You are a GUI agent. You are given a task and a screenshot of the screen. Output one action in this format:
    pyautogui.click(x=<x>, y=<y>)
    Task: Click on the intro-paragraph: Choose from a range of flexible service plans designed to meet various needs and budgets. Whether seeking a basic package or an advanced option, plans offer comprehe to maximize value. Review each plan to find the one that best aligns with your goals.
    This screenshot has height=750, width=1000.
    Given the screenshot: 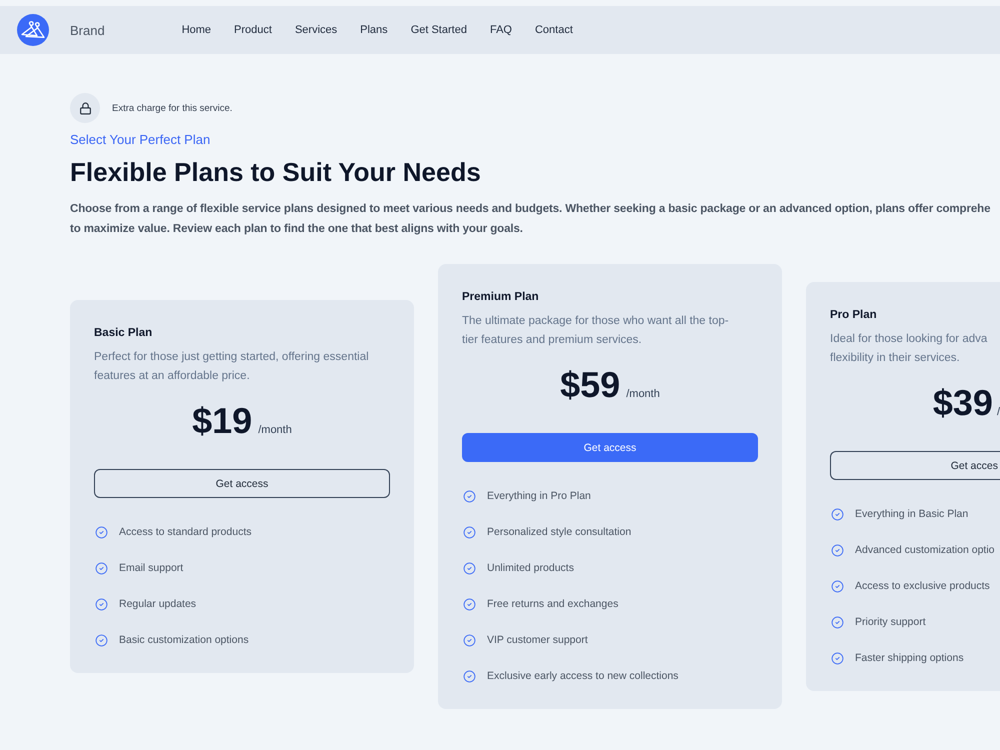 What is the action you would take?
    pyautogui.click(x=531, y=219)
    